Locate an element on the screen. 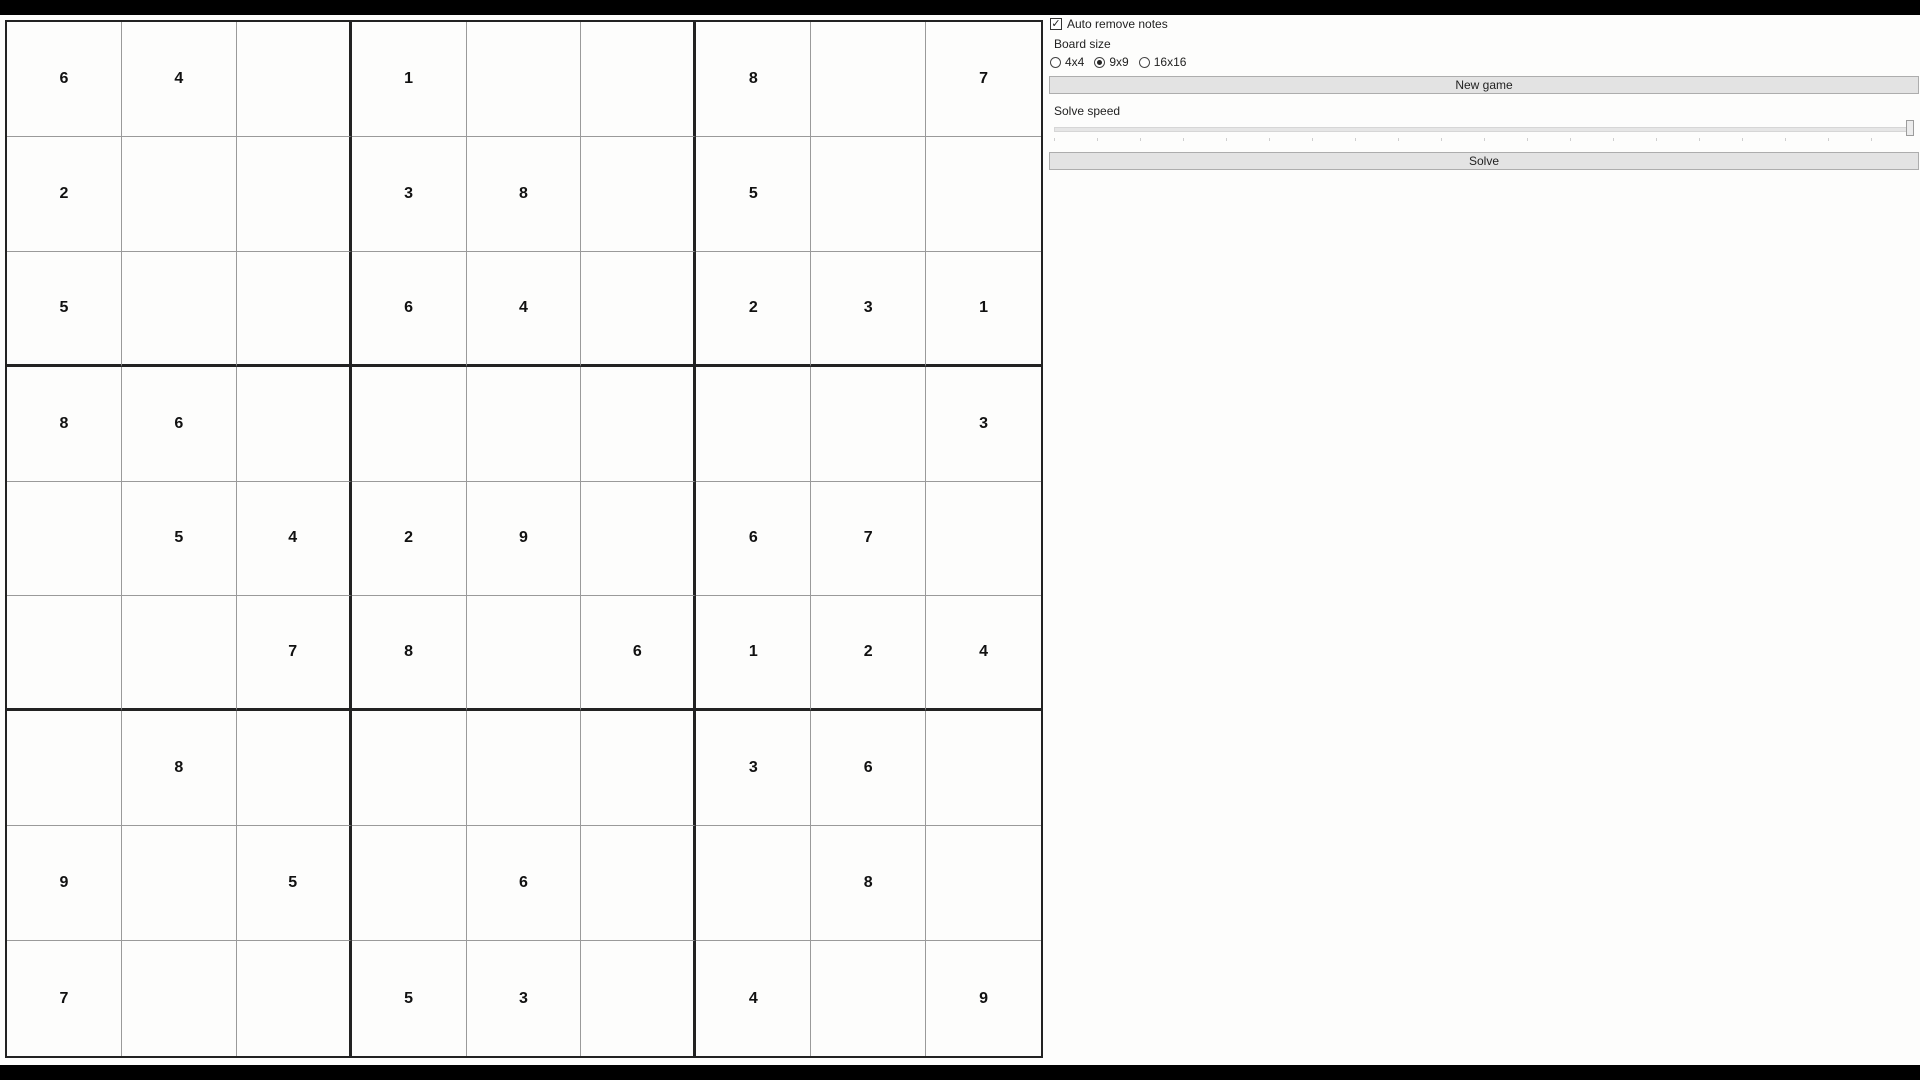  slider-track is located at coordinates (1484, 129).